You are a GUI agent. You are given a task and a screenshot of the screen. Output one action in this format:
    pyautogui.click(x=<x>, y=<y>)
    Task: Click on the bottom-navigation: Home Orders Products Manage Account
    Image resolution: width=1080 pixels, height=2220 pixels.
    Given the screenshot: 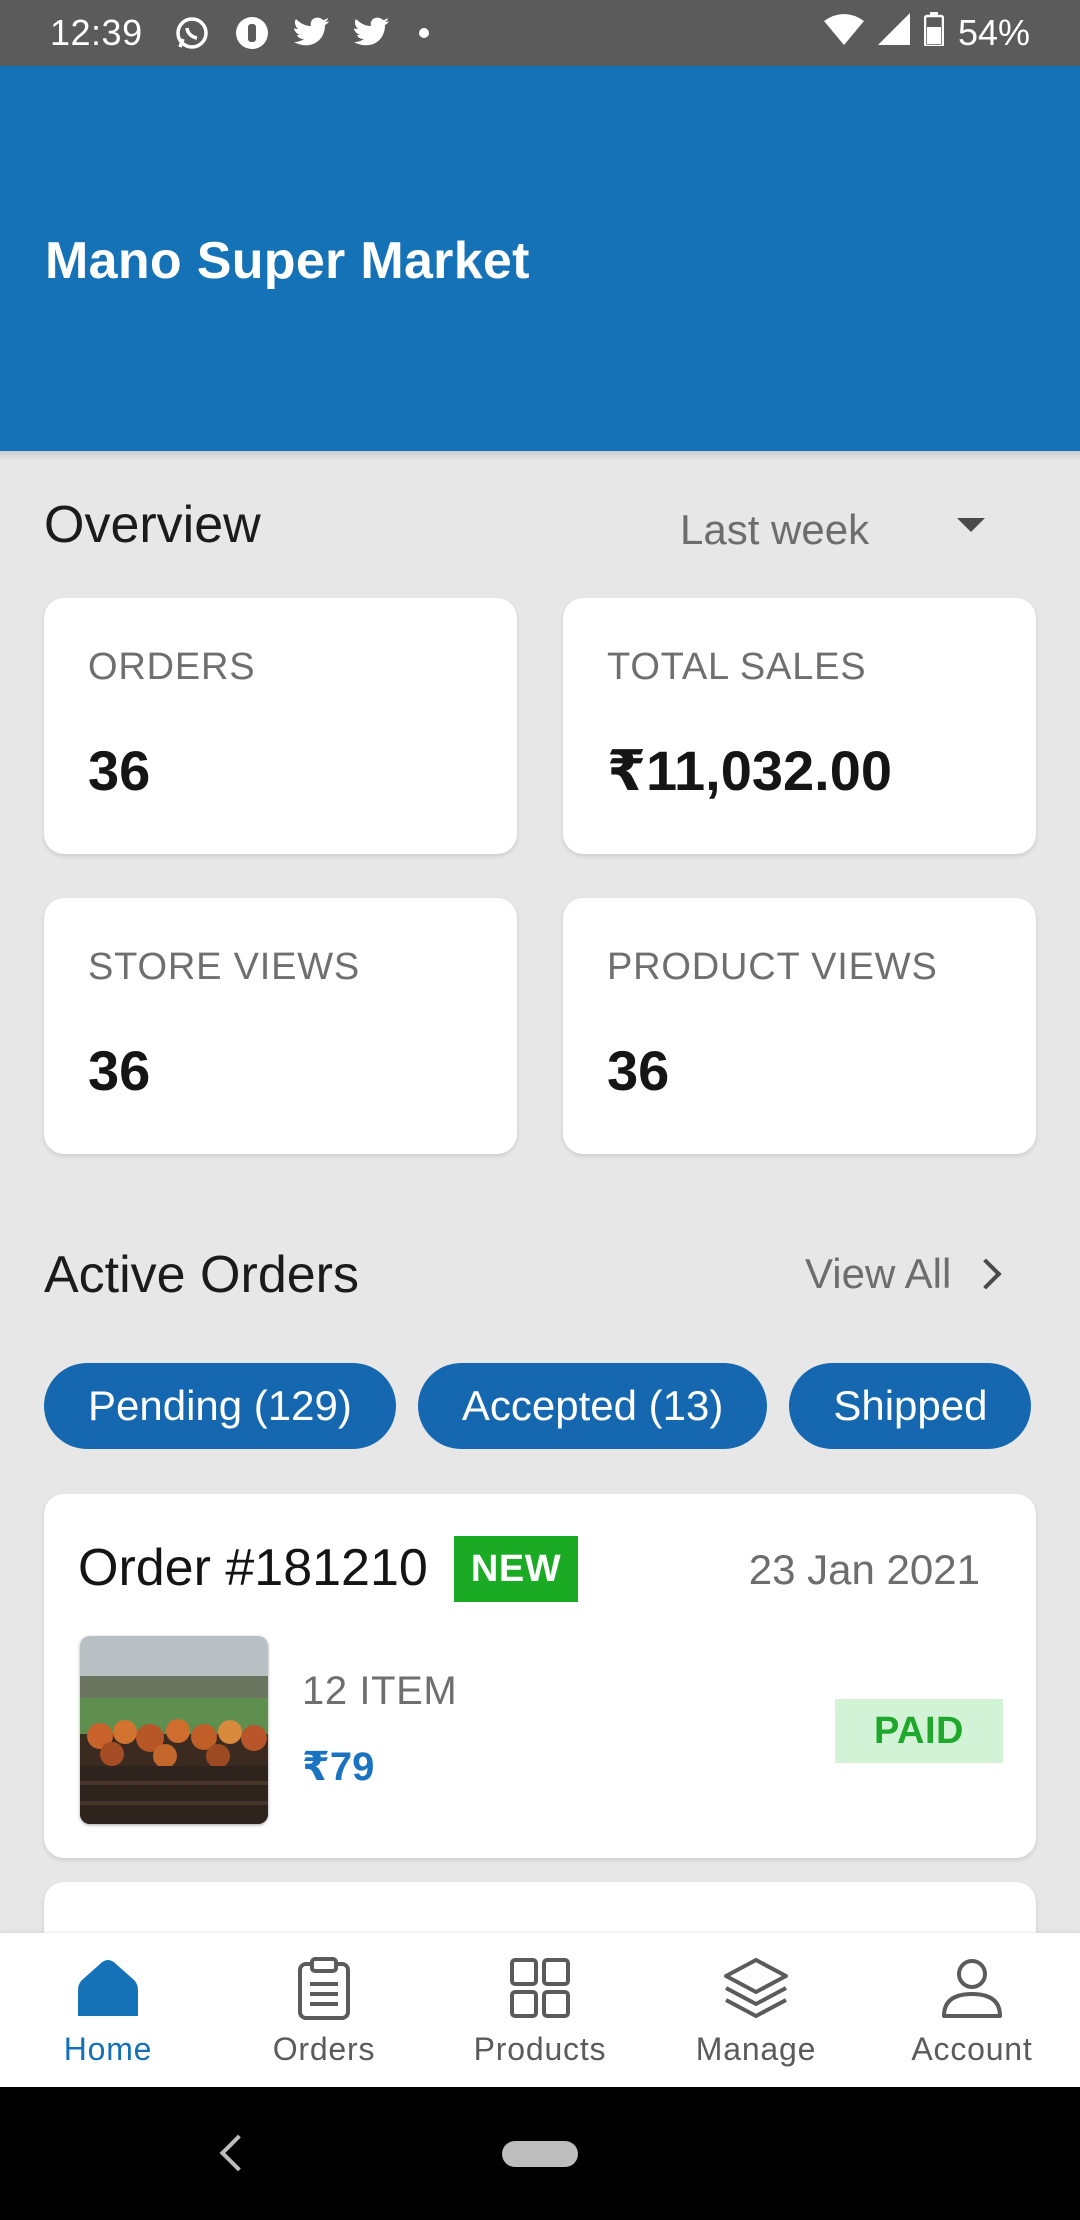 What is the action you would take?
    pyautogui.click(x=540, y=2010)
    